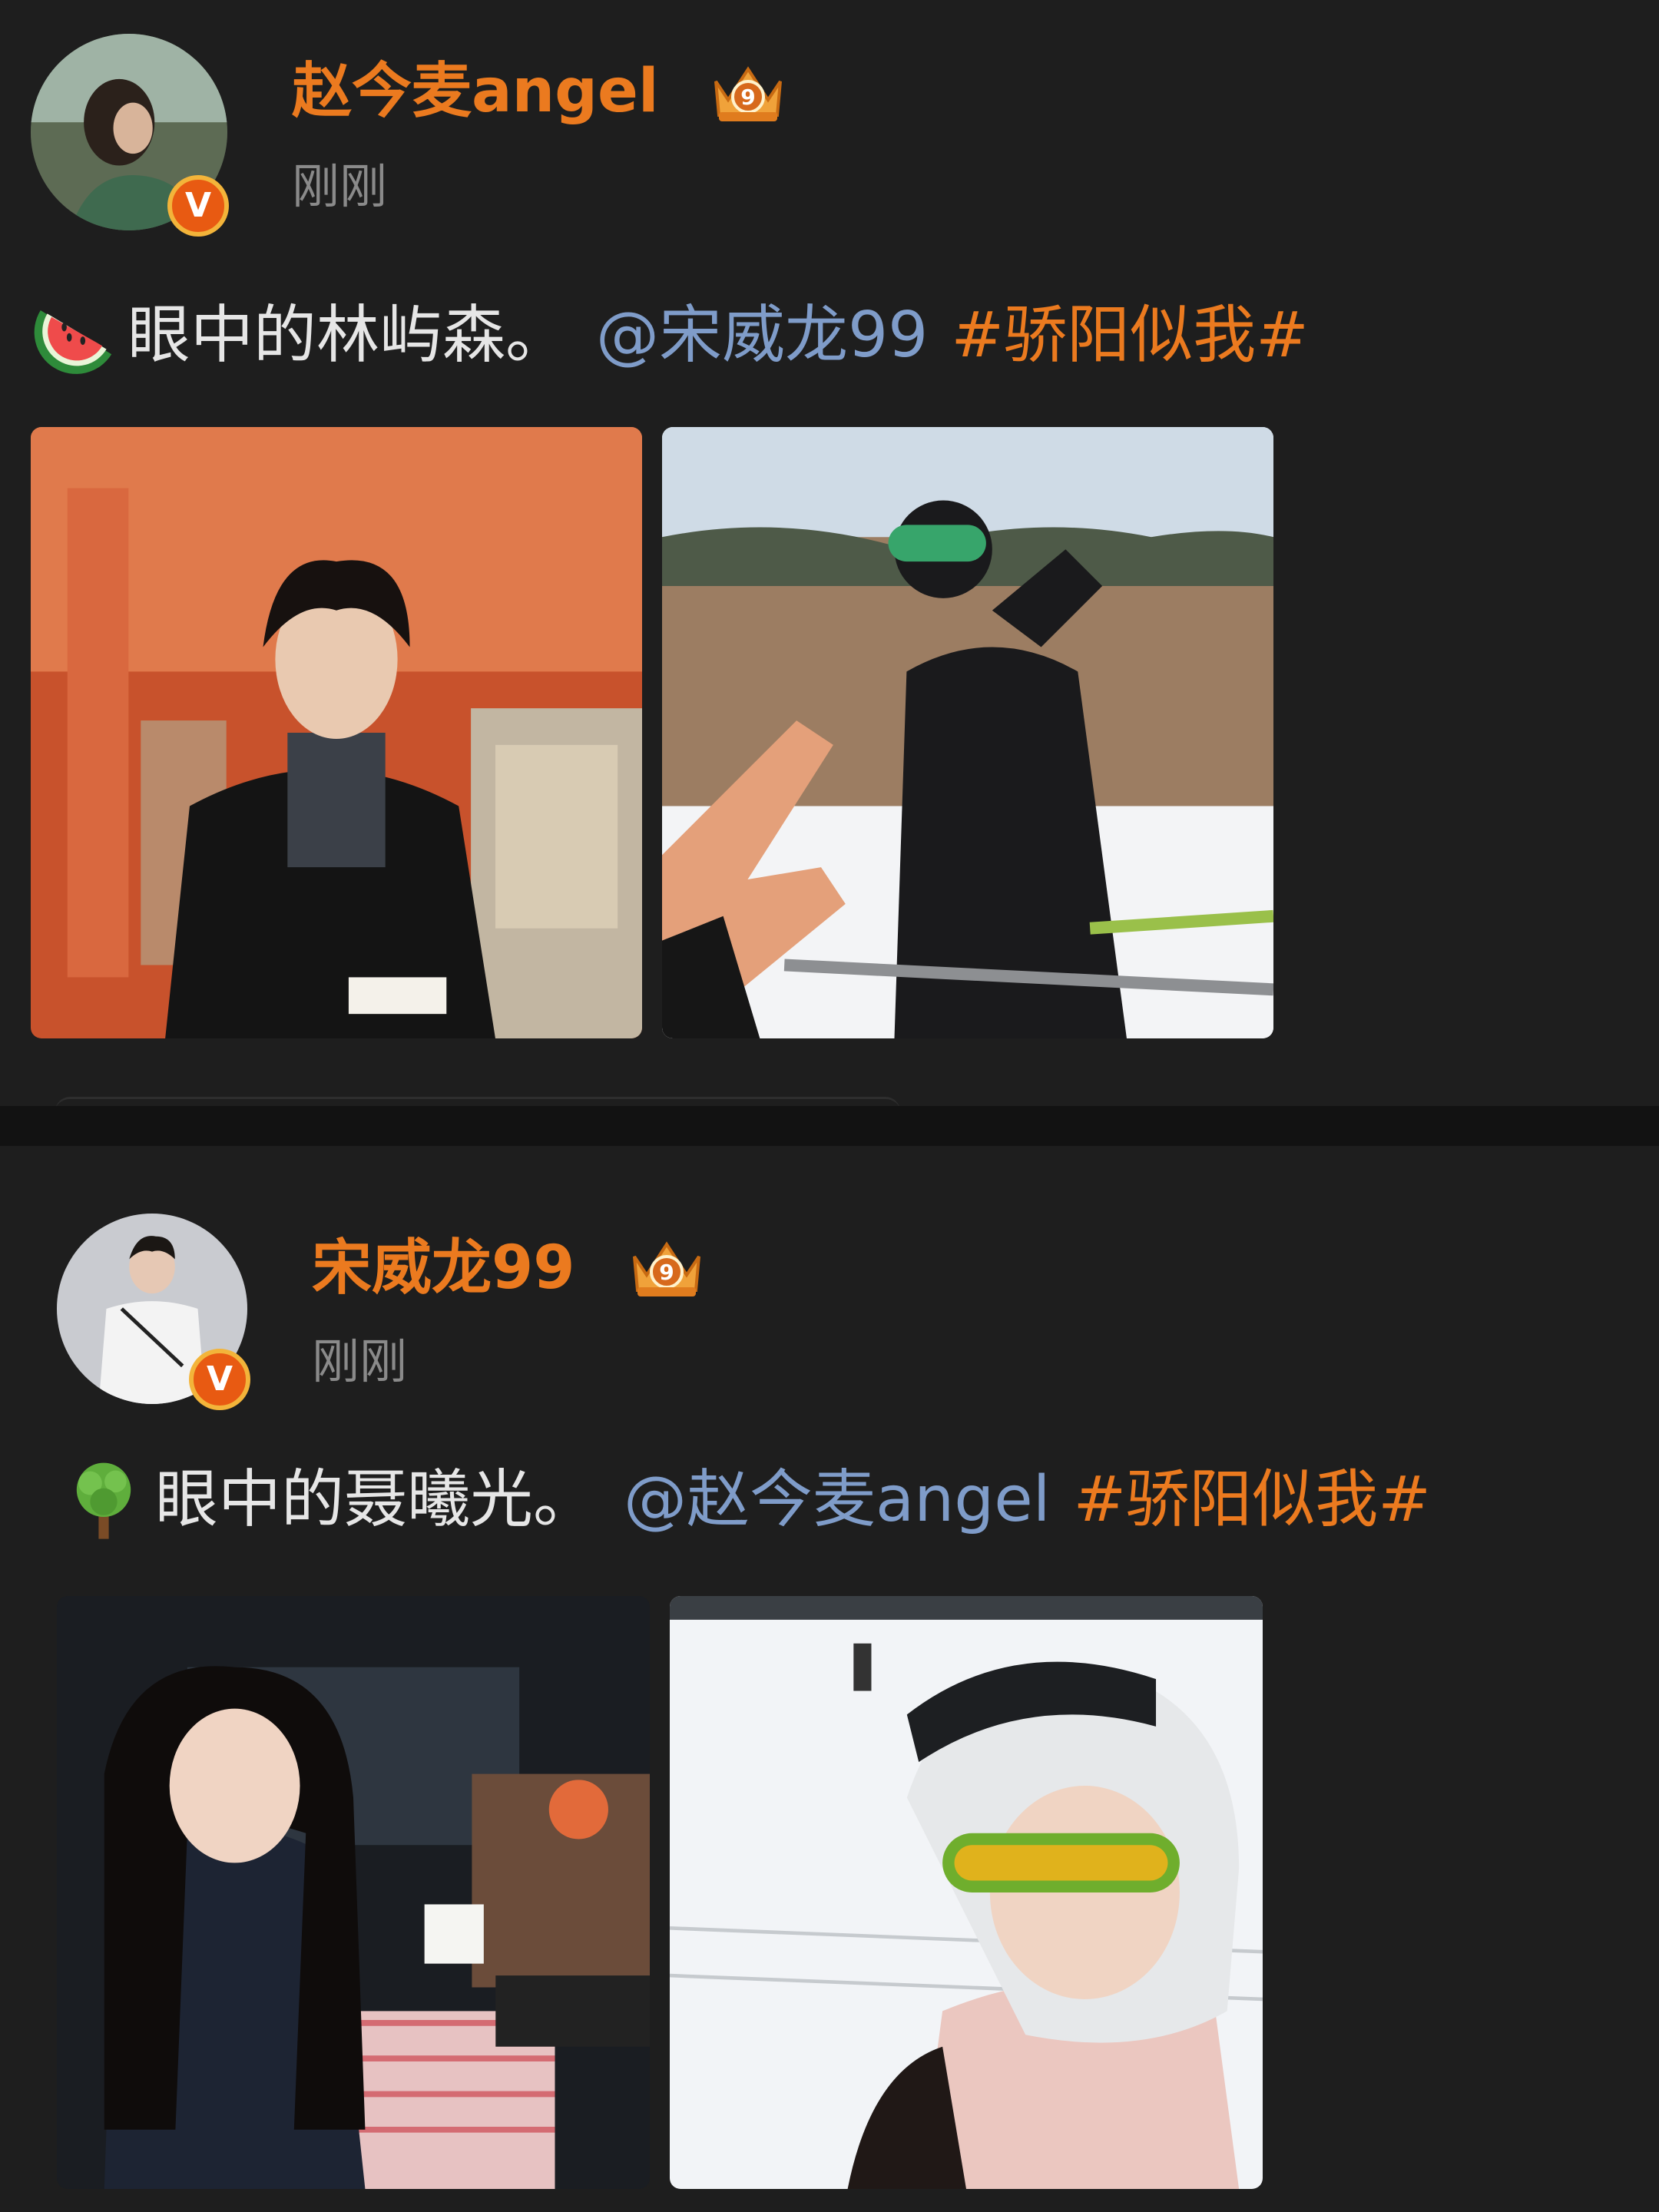 The width and height of the screenshot is (1659, 2212). What do you see at coordinates (837, 1500) in the screenshot?
I see `mention-link: @赵今麦angel` at bounding box center [837, 1500].